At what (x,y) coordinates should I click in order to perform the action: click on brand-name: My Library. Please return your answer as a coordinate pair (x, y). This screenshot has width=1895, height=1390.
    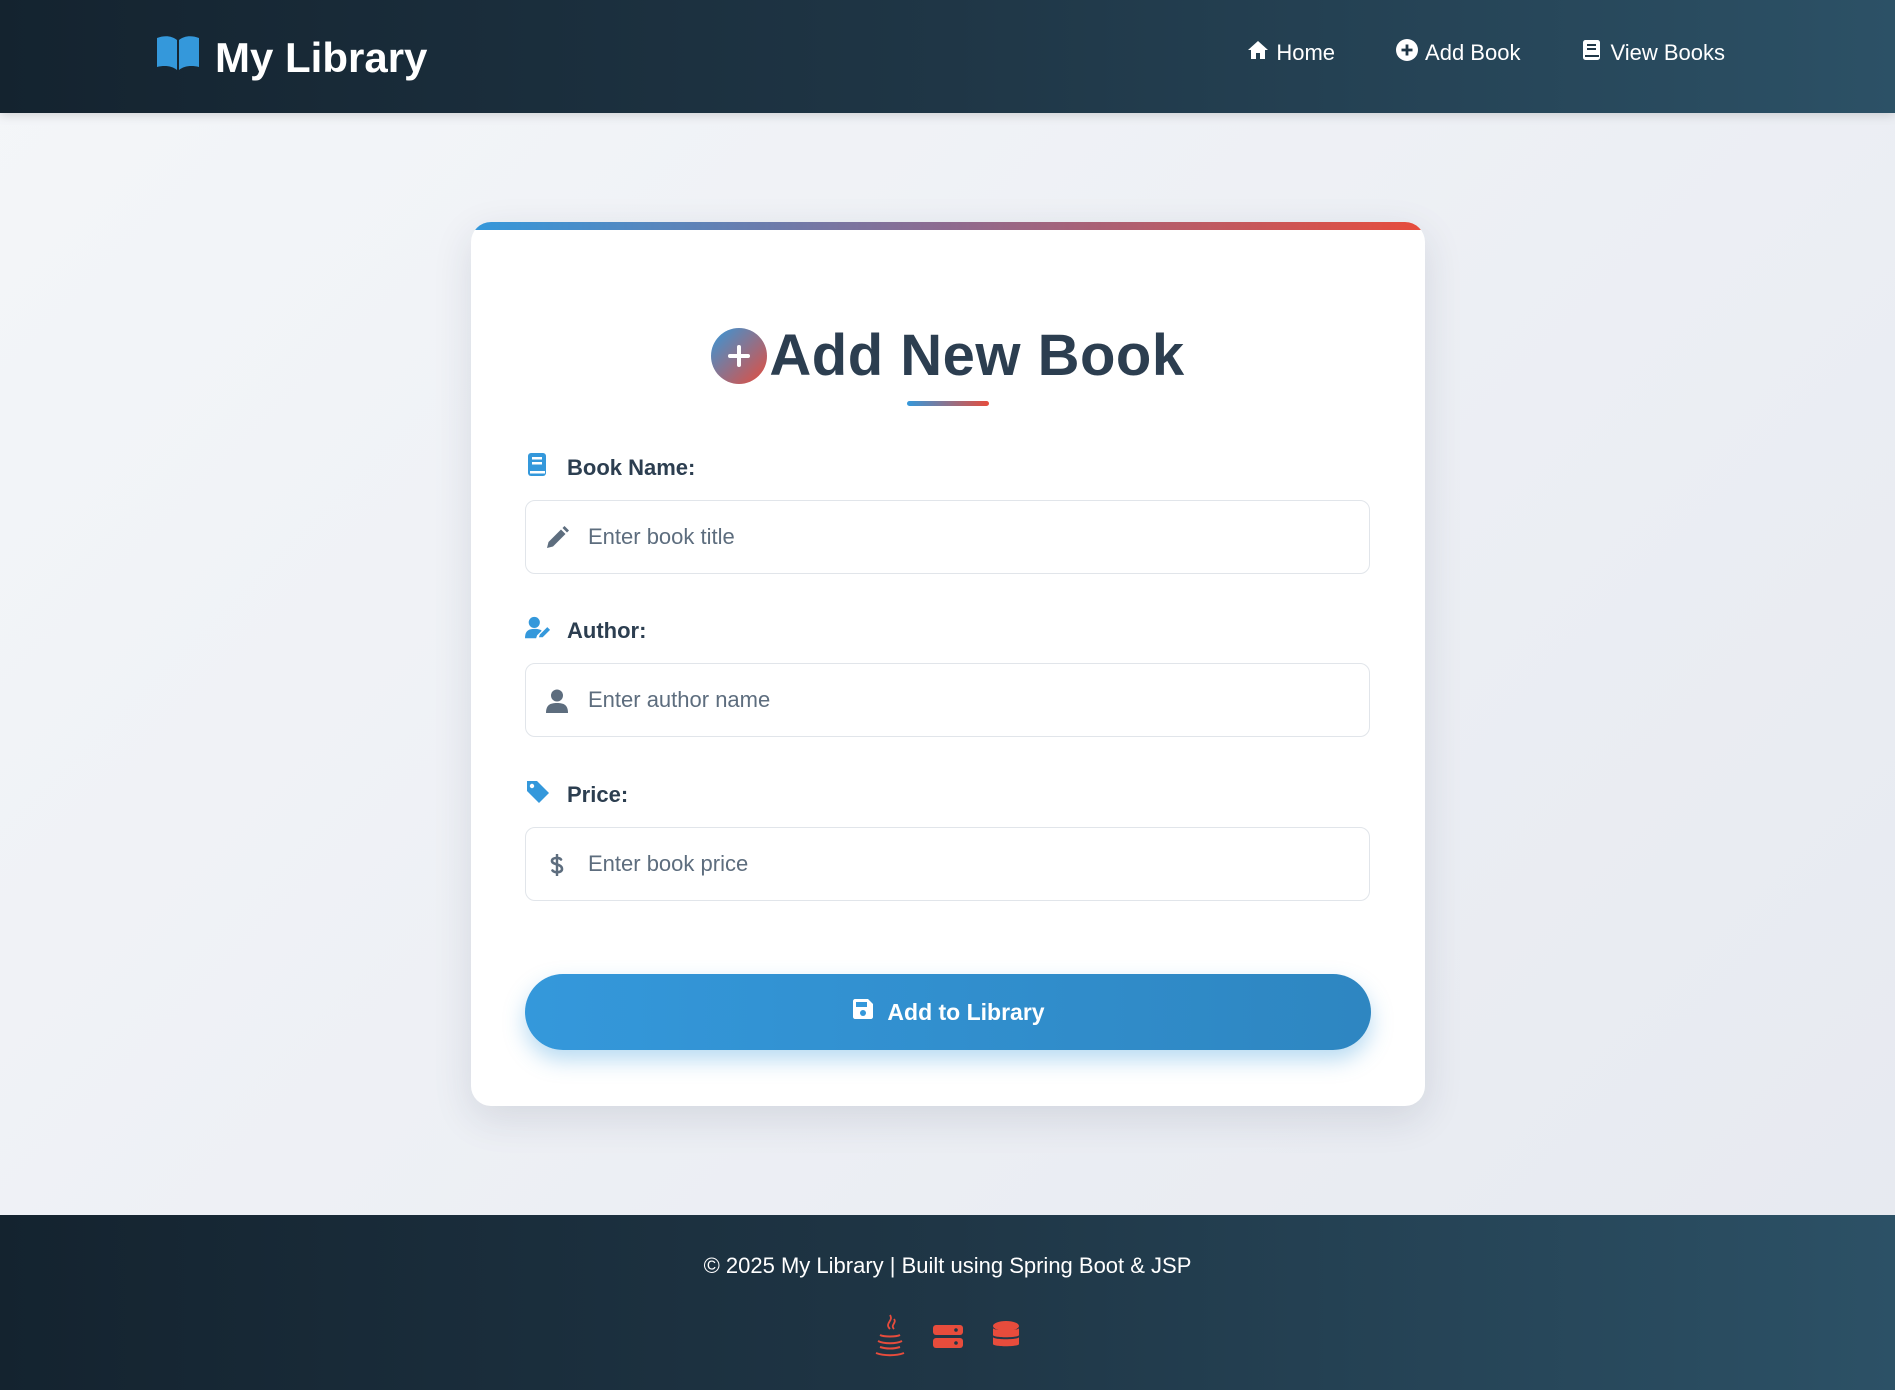
    Looking at the image, I should click on (321, 57).